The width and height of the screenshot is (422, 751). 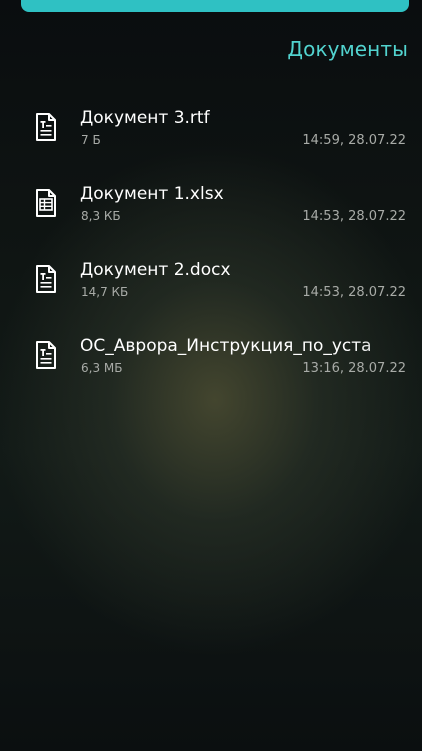 What do you see at coordinates (102, 368) in the screenshot?
I see `file-size: 6,3 МБ` at bounding box center [102, 368].